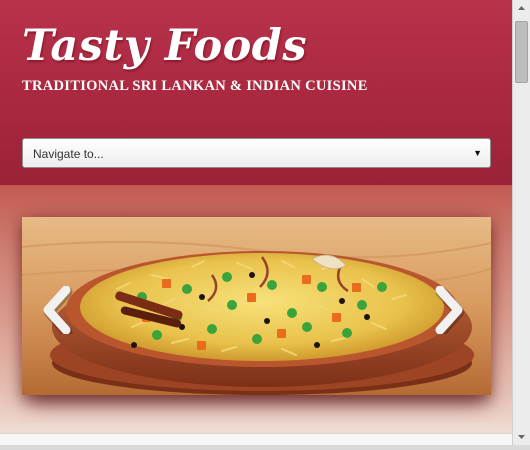 The height and width of the screenshot is (450, 530). I want to click on scroll-down-button, so click(521, 436).